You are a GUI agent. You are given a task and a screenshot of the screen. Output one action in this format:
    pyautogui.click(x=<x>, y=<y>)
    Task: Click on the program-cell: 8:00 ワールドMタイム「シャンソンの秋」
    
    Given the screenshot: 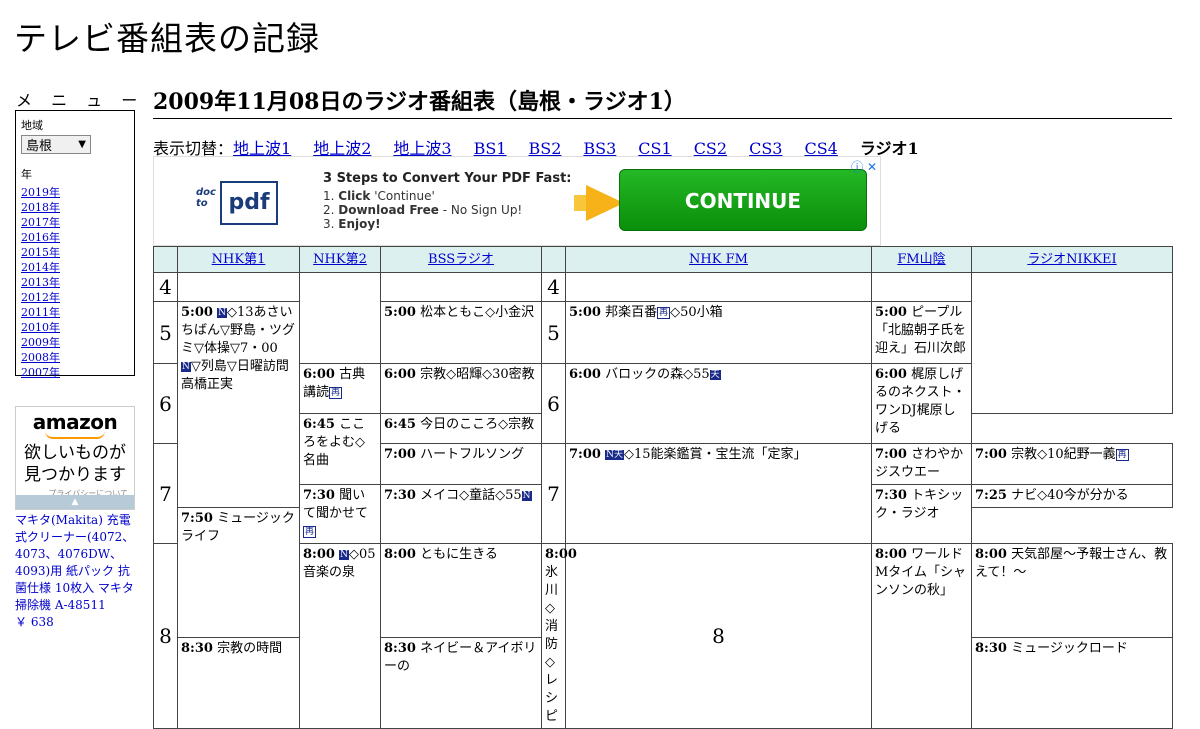 What is the action you would take?
    pyautogui.click(x=921, y=636)
    